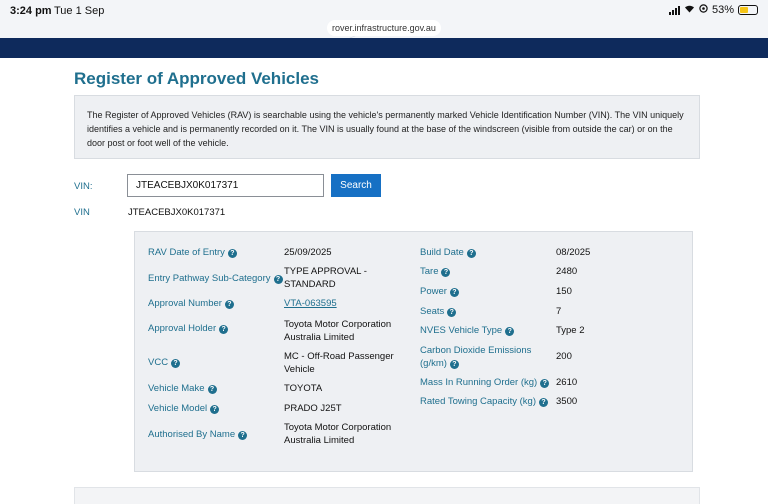 Image resolution: width=768 pixels, height=504 pixels. Describe the element at coordinates (177, 212) in the screenshot. I see `result-vin-value: JTEACEBJX0K017371` at that location.